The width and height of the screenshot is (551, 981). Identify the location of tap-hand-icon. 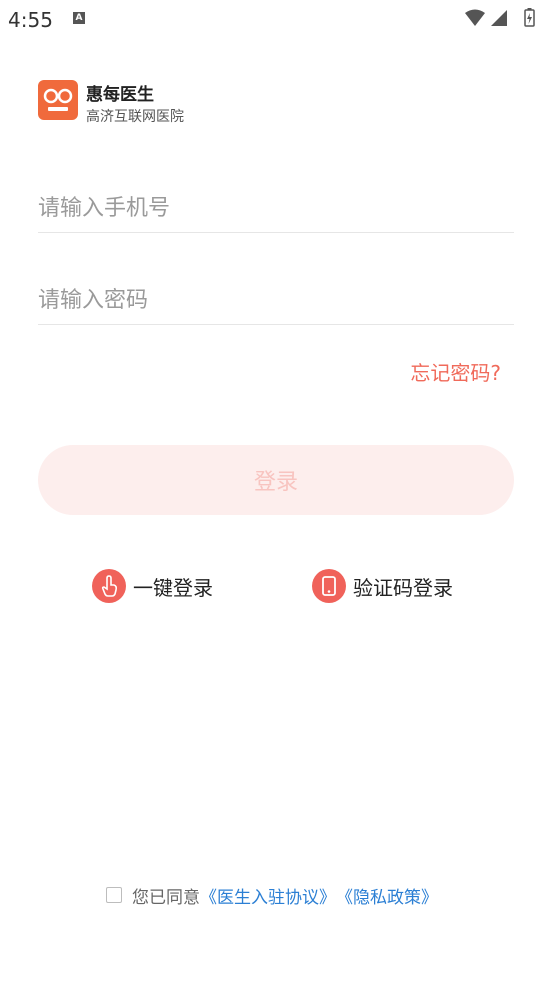
(109, 586).